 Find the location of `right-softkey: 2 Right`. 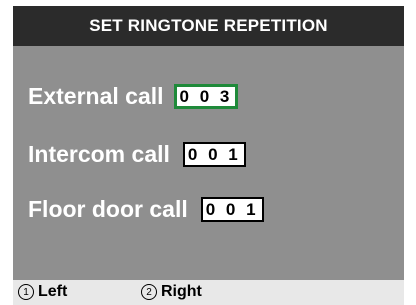

right-softkey: 2 Right is located at coordinates (171, 292).